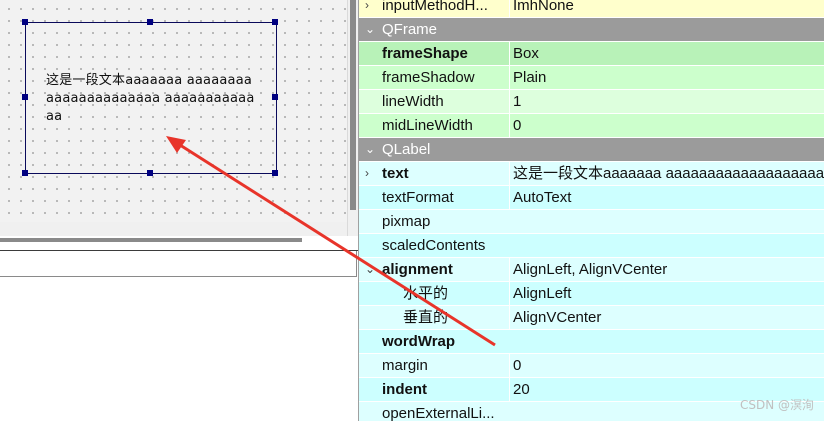 This screenshot has height=421, width=824. What do you see at coordinates (173, 229) in the screenshot?
I see `canvas-bottom-strip` at bounding box center [173, 229].